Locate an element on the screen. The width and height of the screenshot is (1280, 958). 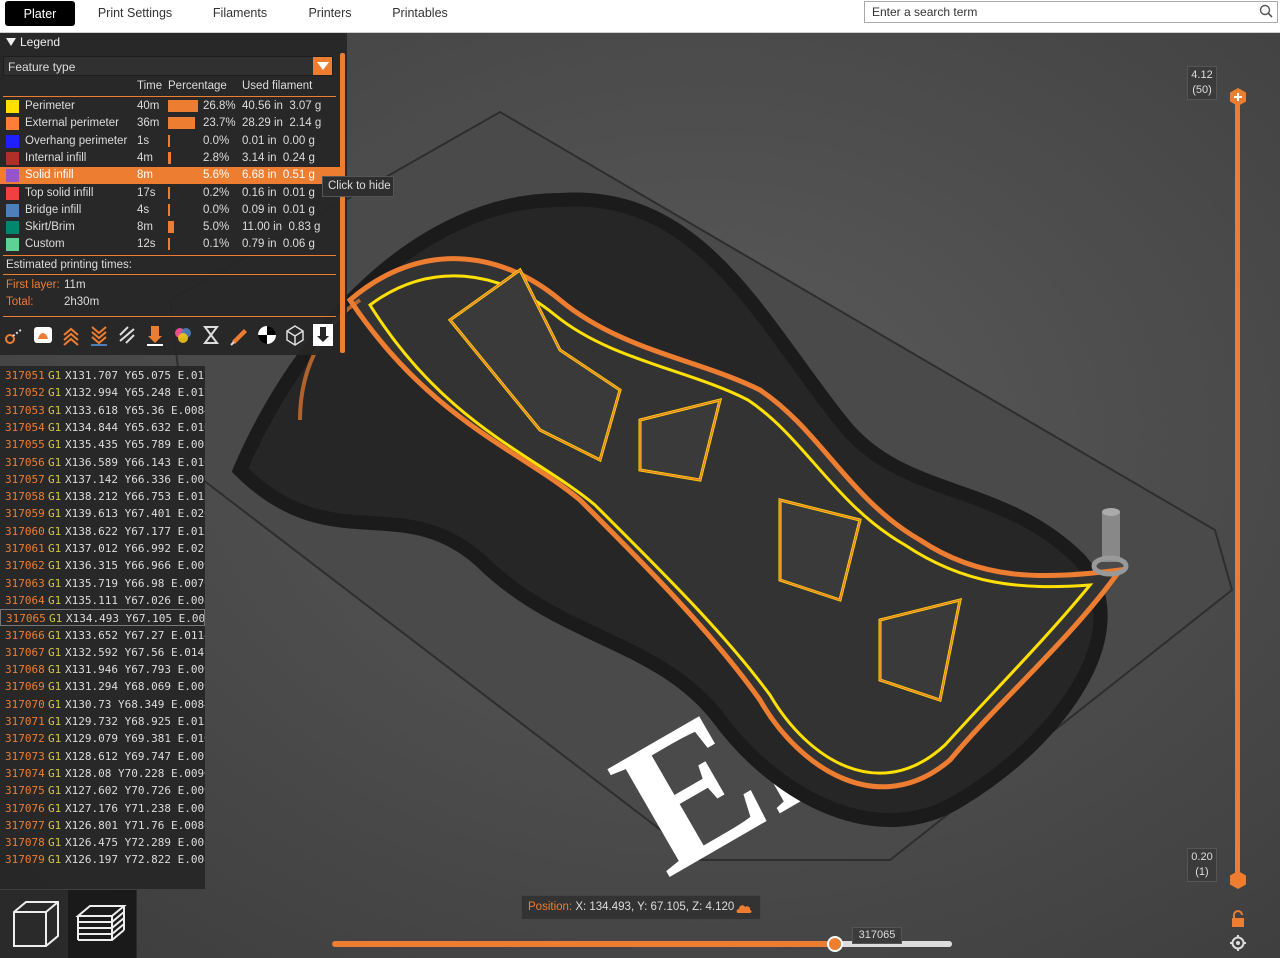
gcode-line: 317069G1X131.294 Y68.069 E.00949 is located at coordinates (102, 686).